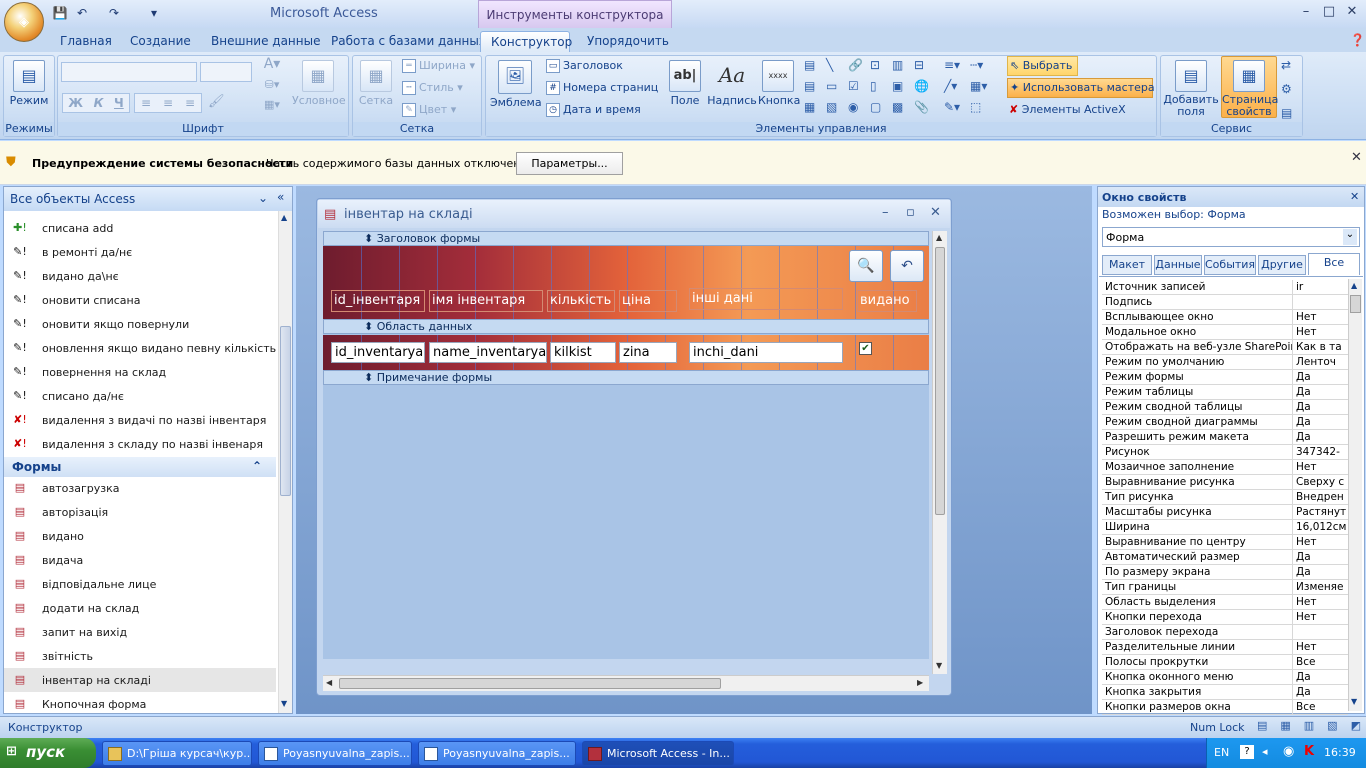 This screenshot has height=768, width=1366. What do you see at coordinates (837, 110) in the screenshot?
I see `unbound-frame-icon: ▧` at bounding box center [837, 110].